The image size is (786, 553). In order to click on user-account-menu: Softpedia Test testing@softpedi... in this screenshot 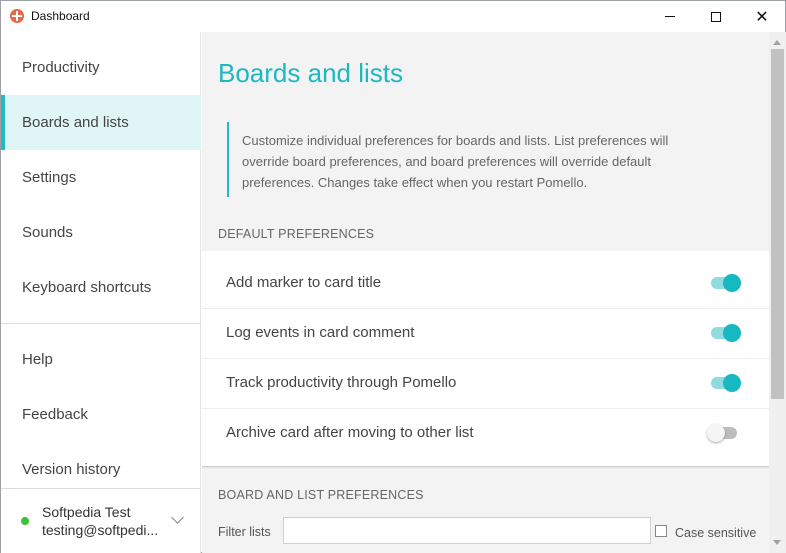, I will do `click(101, 520)`.